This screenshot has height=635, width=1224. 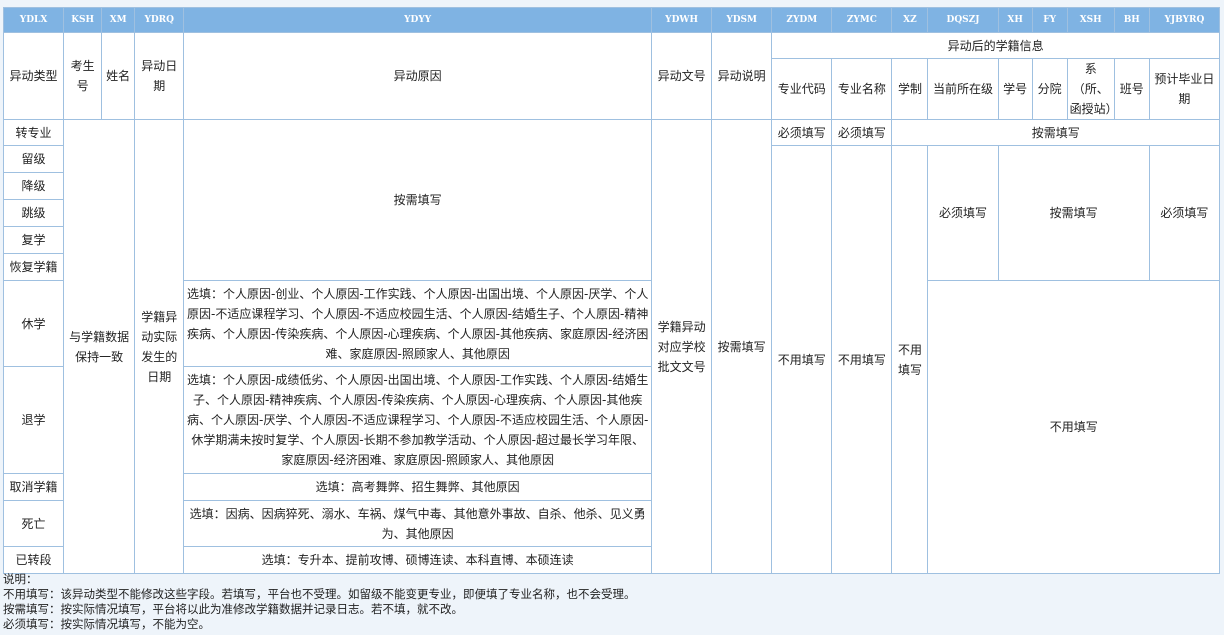 What do you see at coordinates (862, 20) in the screenshot?
I see `code-zymc: ZYMC` at bounding box center [862, 20].